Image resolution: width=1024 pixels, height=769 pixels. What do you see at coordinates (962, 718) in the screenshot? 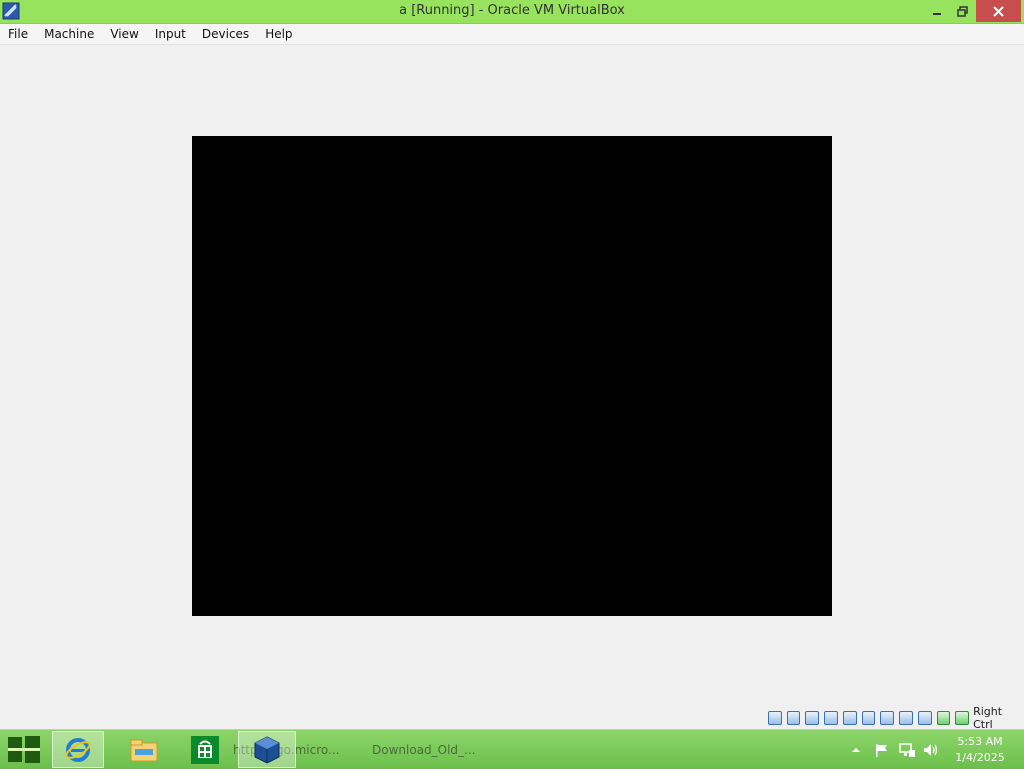
I see `keyboard-icon` at bounding box center [962, 718].